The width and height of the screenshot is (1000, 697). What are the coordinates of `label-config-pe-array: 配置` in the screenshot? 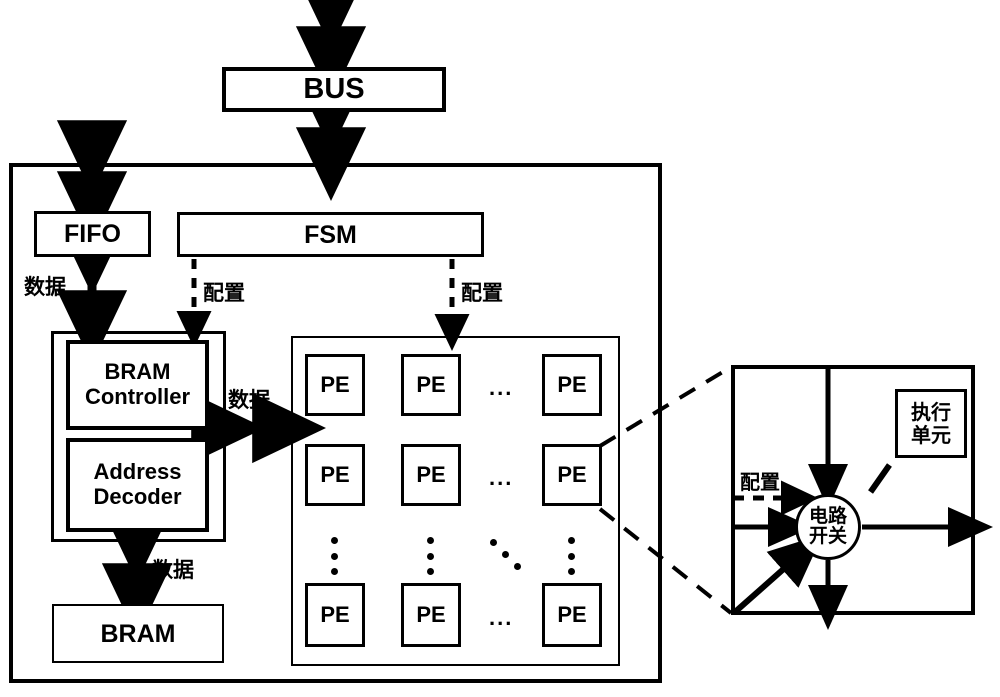 It's located at (482, 293).